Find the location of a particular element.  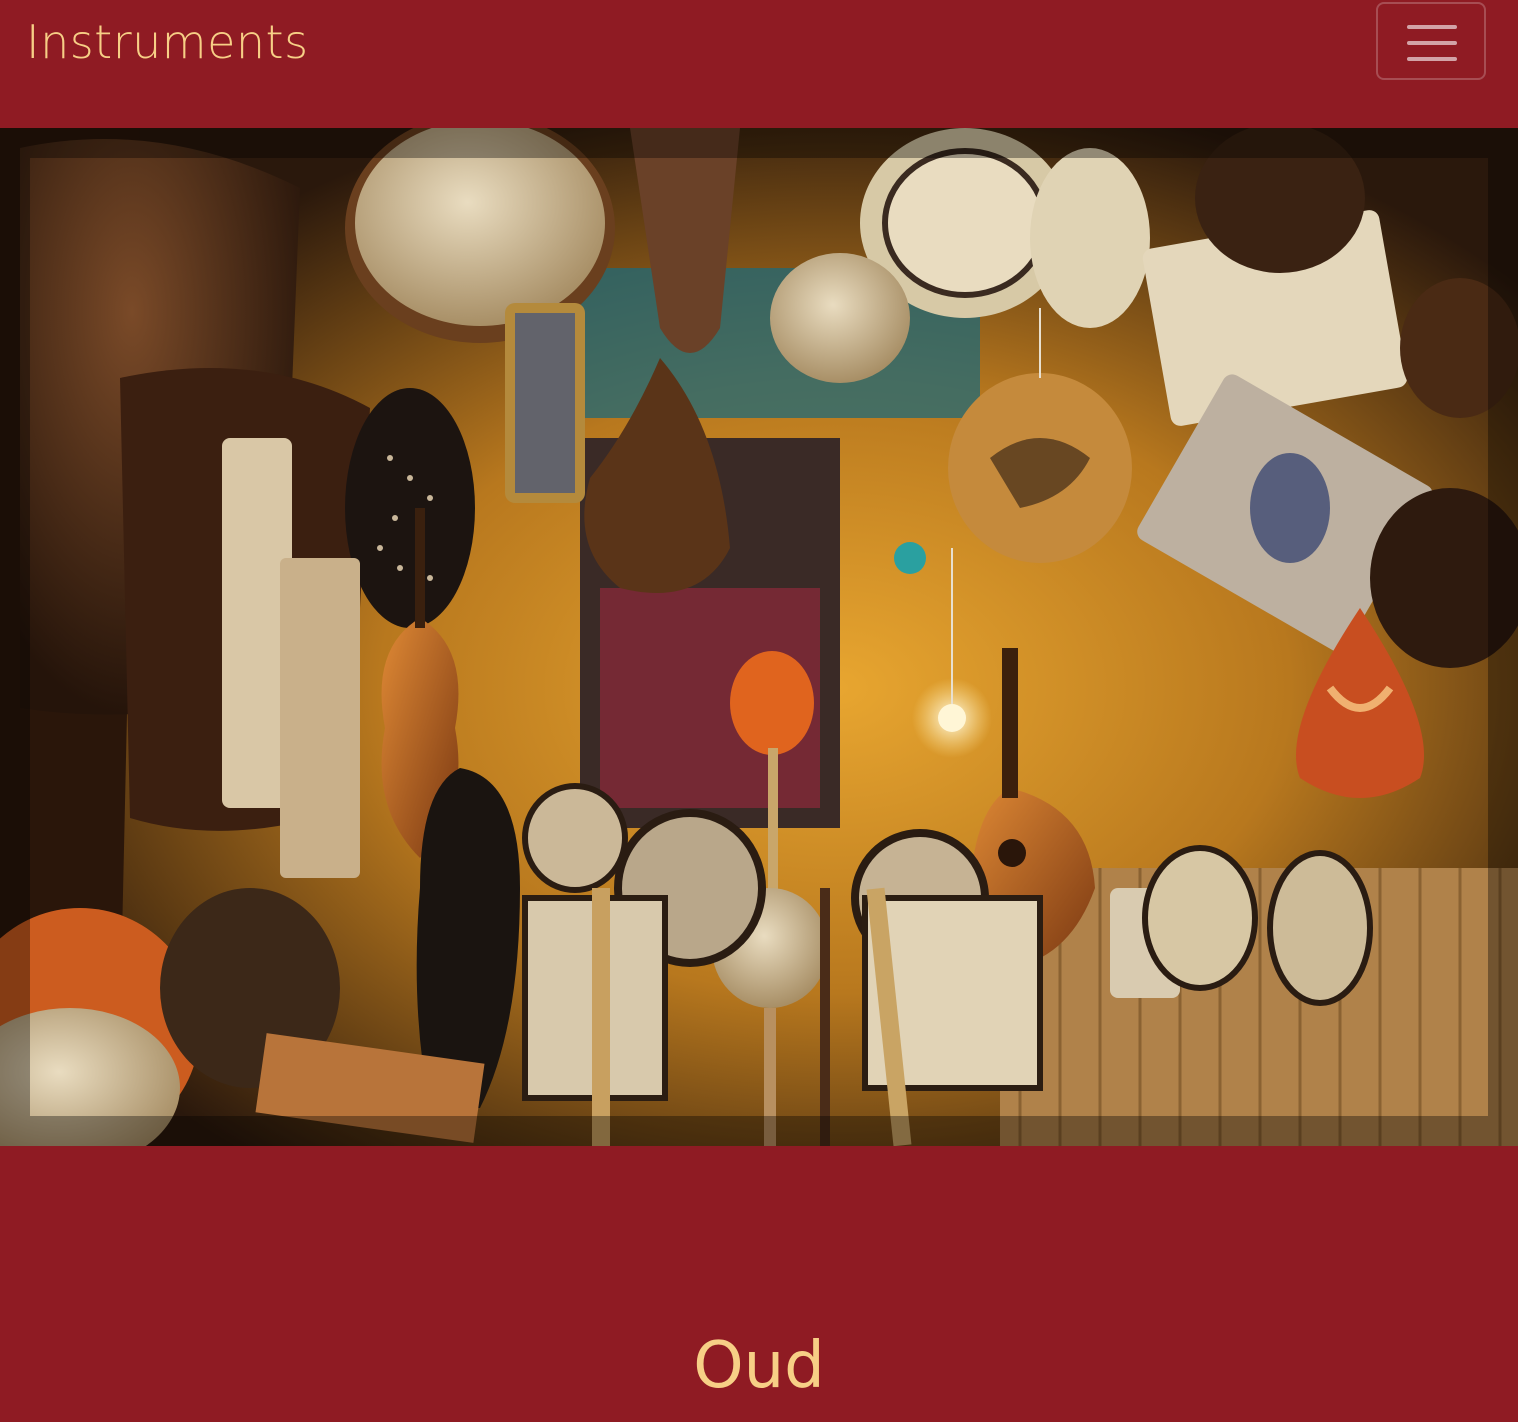

hamburger-menu-icon is located at coordinates (1432, 43).